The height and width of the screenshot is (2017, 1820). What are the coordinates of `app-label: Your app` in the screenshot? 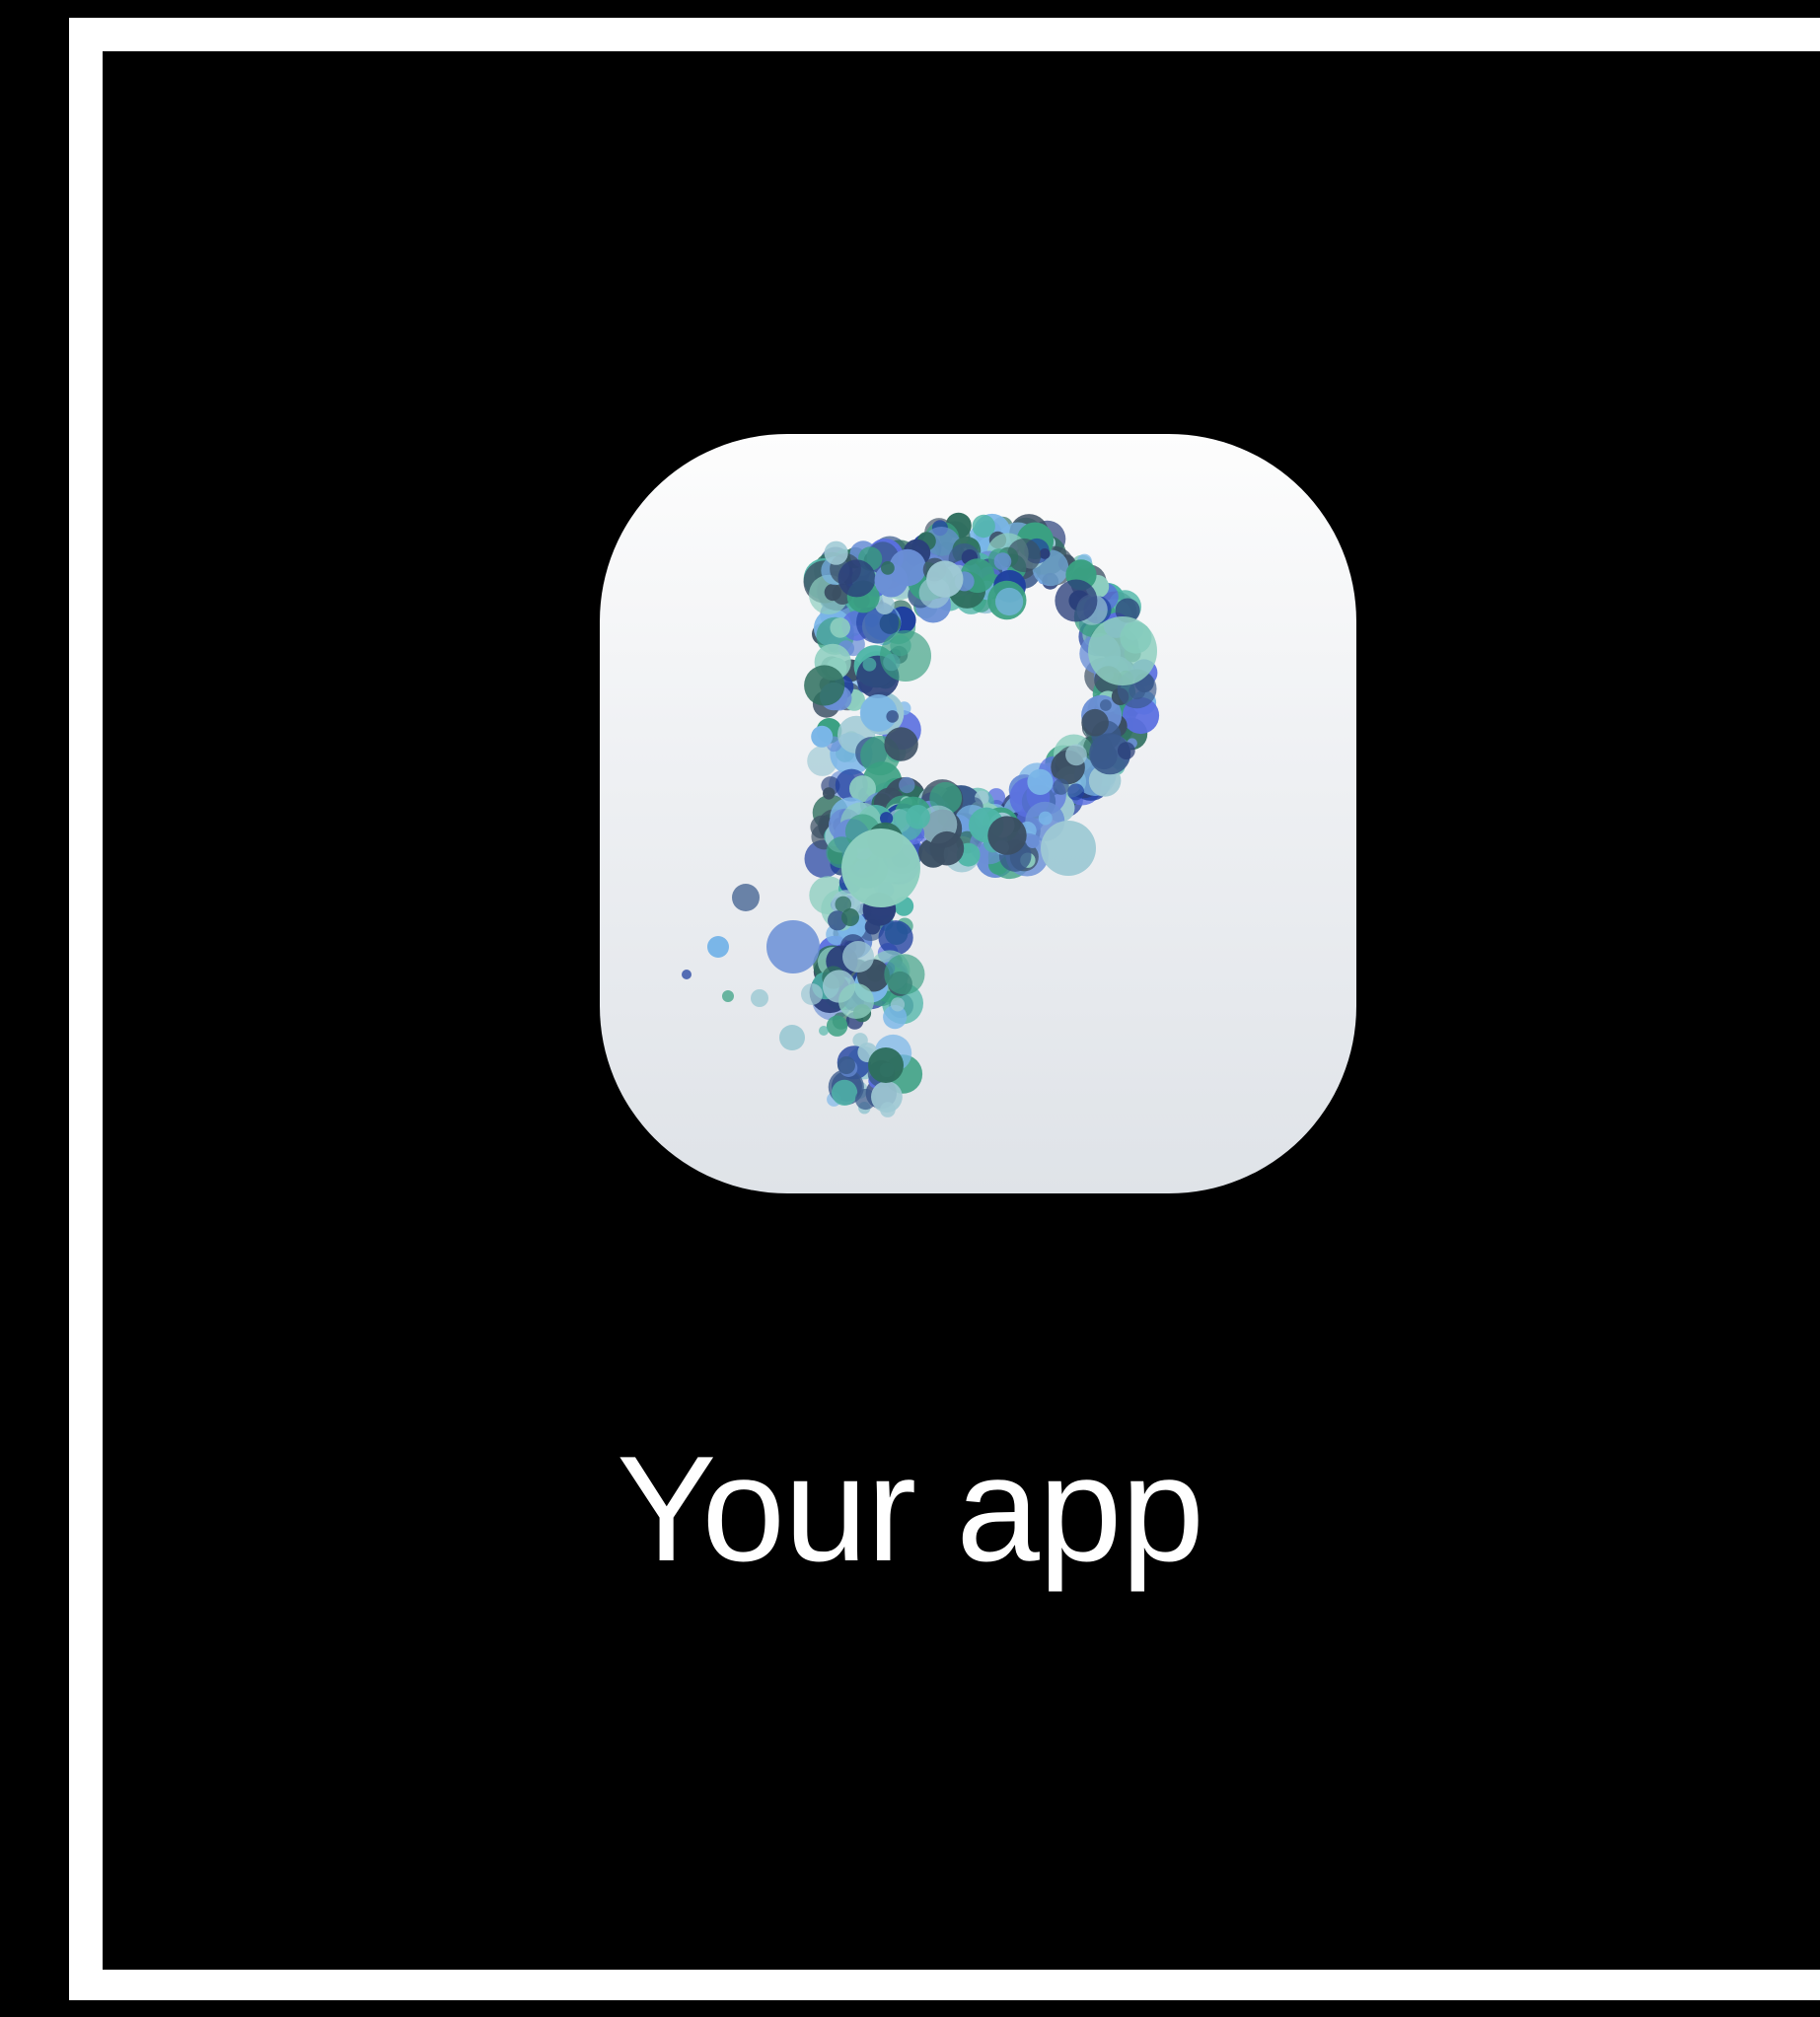 It's located at (910, 1509).